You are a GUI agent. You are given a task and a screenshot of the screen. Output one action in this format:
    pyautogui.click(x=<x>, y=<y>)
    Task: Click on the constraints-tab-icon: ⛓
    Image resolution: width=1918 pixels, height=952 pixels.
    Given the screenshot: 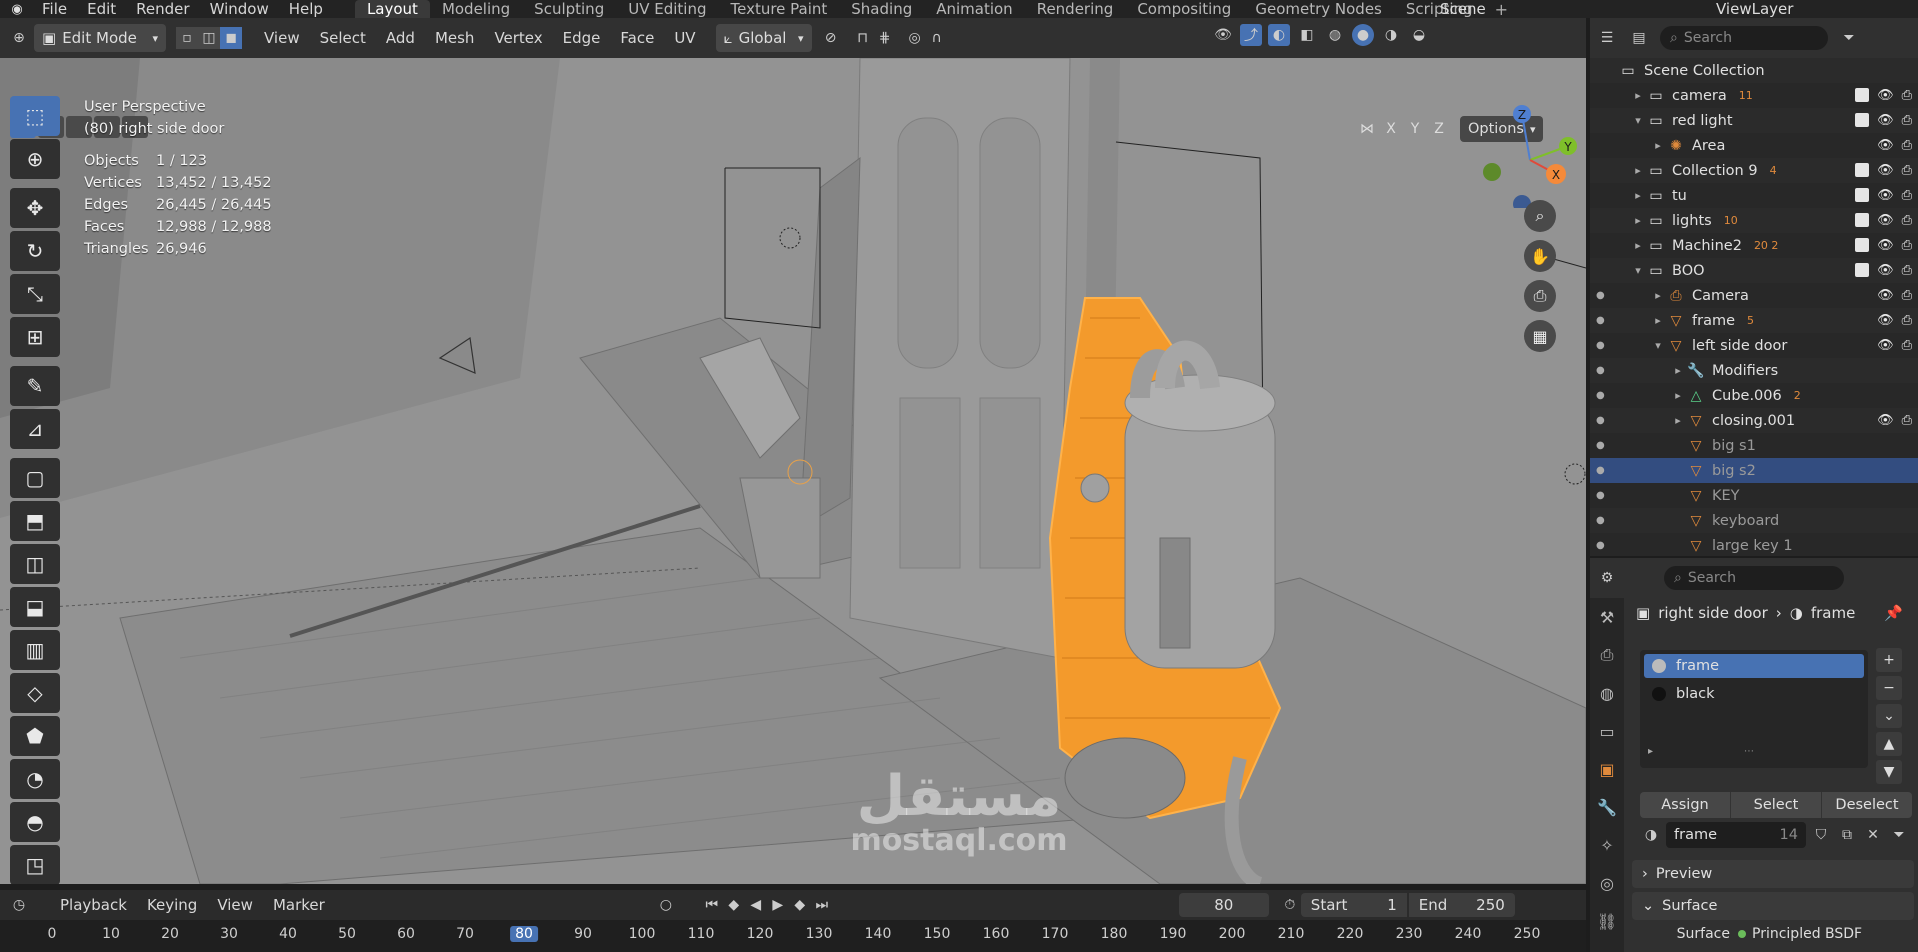 What is the action you would take?
    pyautogui.click(x=1607, y=921)
    